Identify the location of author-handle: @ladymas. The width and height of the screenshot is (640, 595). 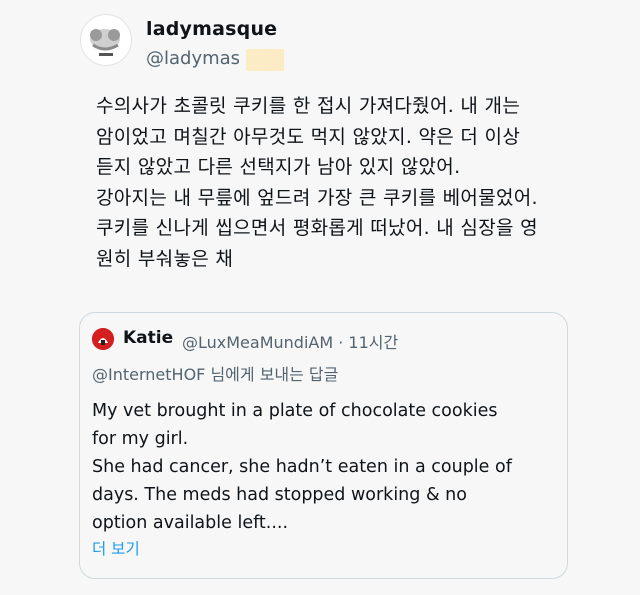
(193, 58).